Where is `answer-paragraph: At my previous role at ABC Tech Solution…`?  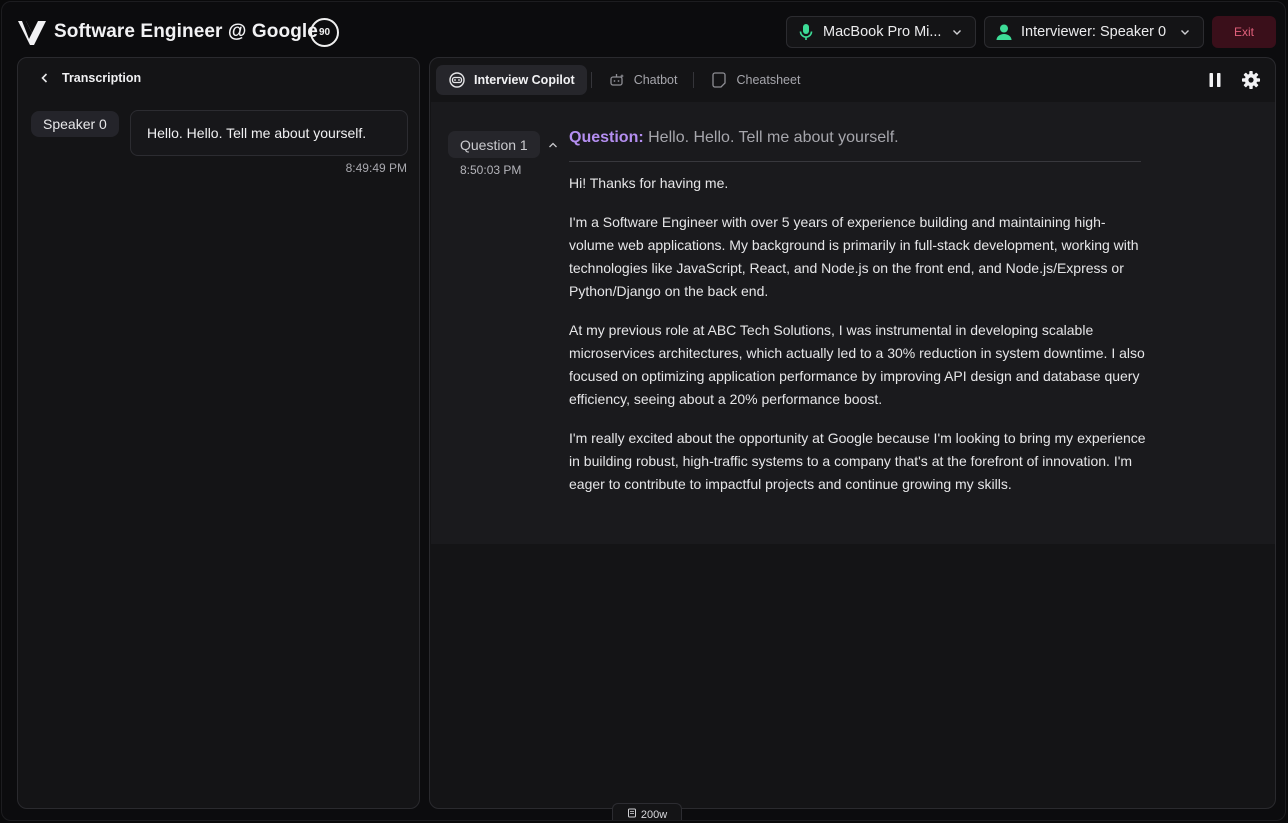
answer-paragraph: At my previous role at ABC Tech Solution… is located at coordinates (857, 364).